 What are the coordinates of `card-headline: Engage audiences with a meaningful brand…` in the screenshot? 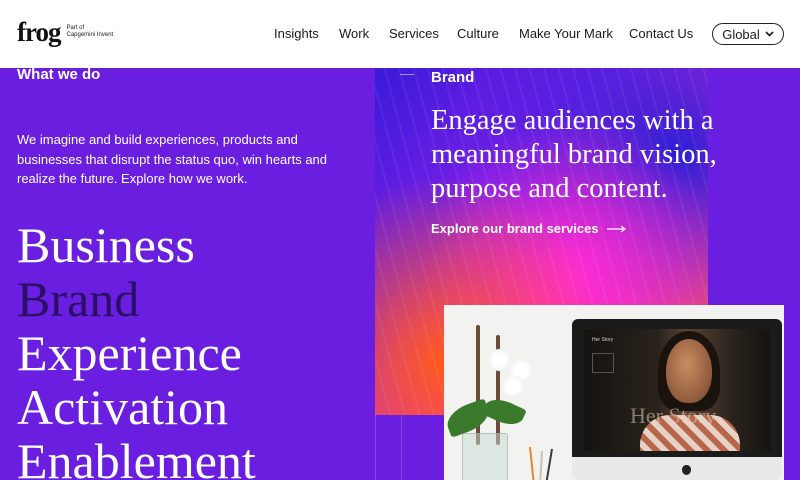 It's located at (574, 154).